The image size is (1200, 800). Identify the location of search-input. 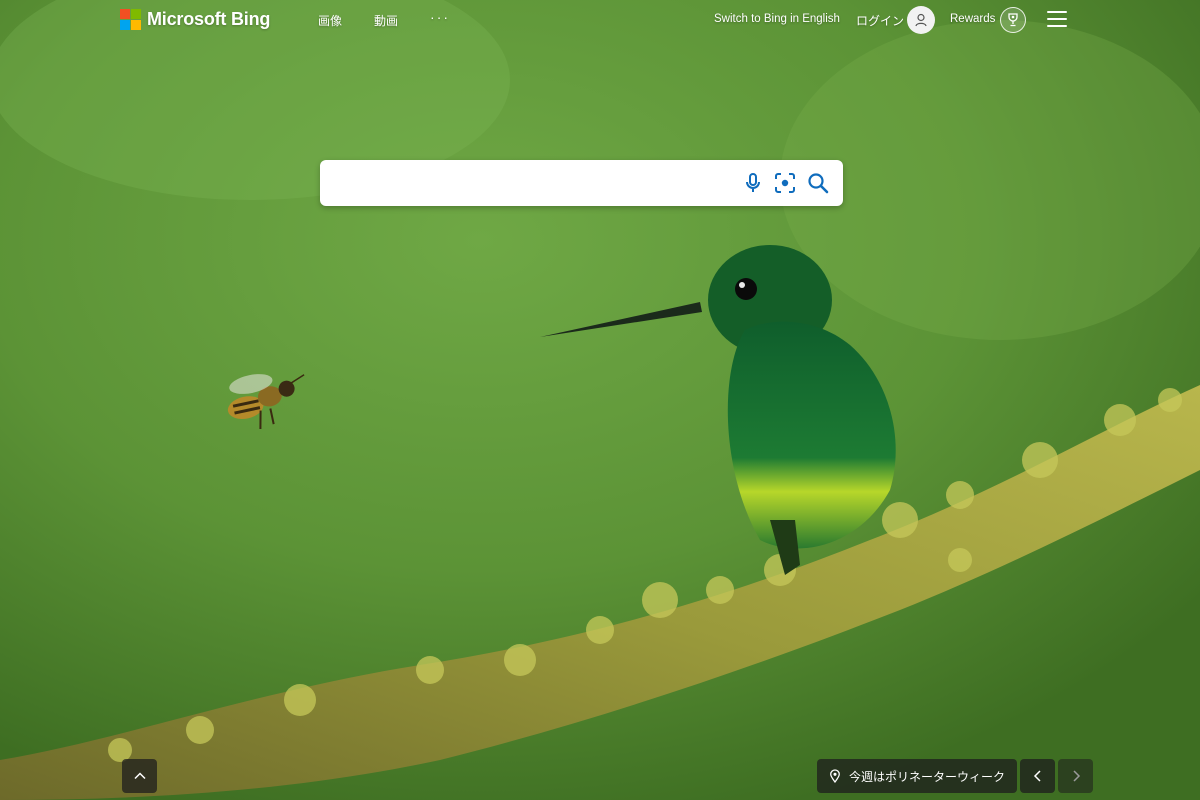
(536, 184).